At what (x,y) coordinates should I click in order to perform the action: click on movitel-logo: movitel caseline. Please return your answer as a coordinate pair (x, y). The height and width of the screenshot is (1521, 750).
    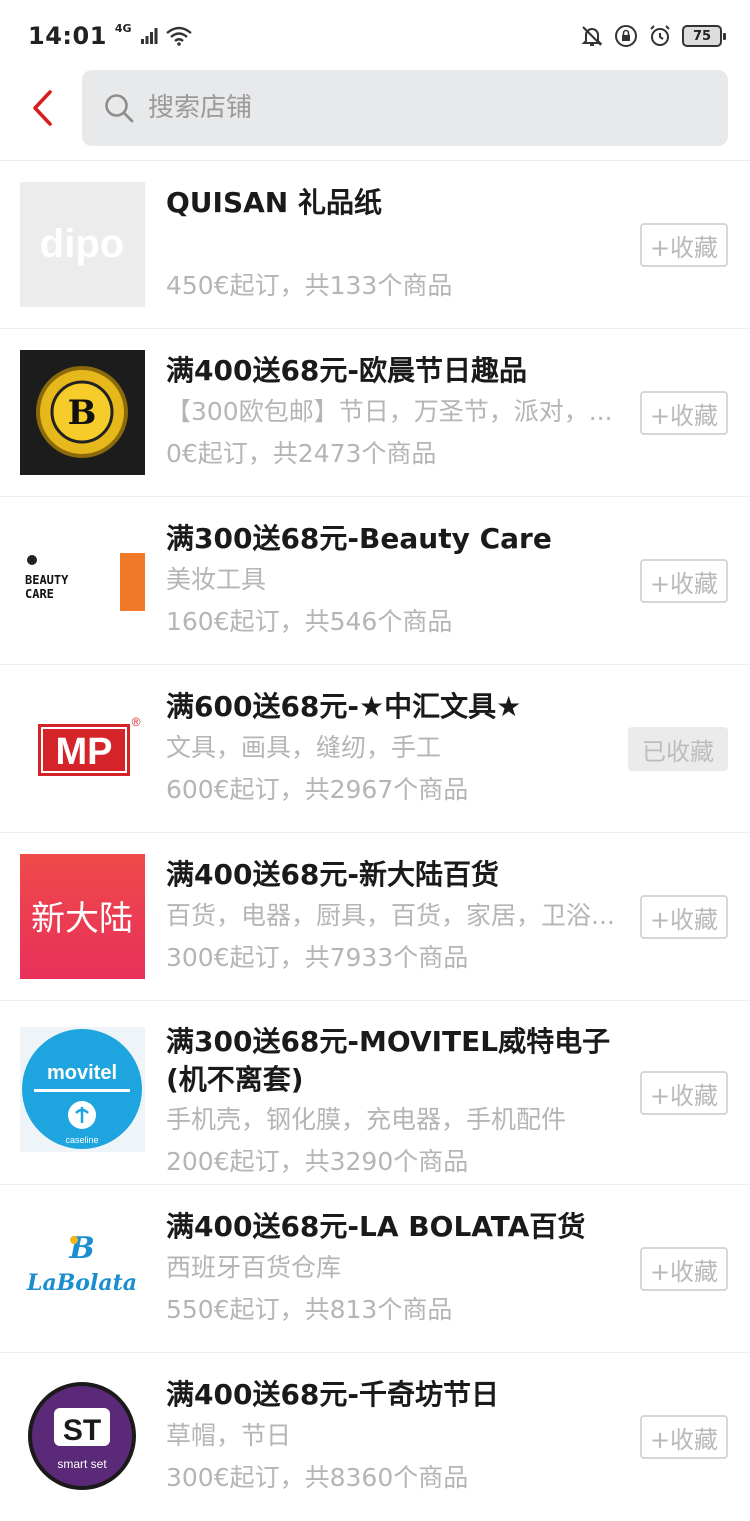
    Looking at the image, I should click on (82, 1089).